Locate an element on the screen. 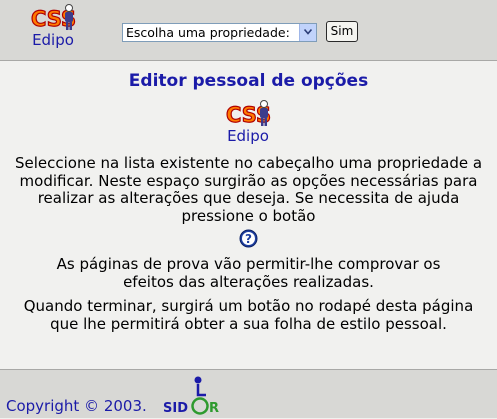 This screenshot has width=497, height=419. submit-button: Sim is located at coordinates (342, 31).